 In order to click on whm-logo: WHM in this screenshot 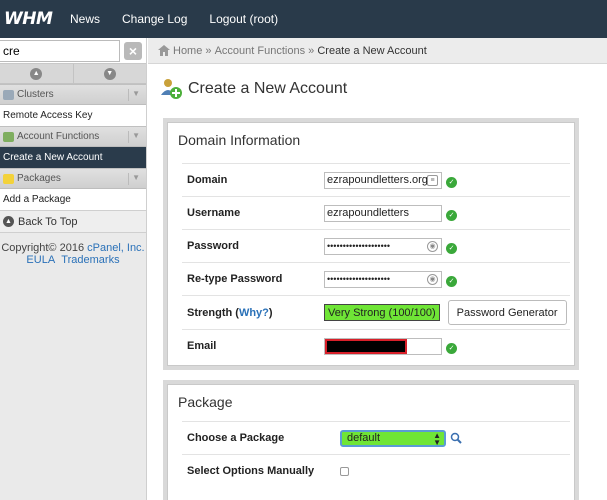, I will do `click(32, 19)`.